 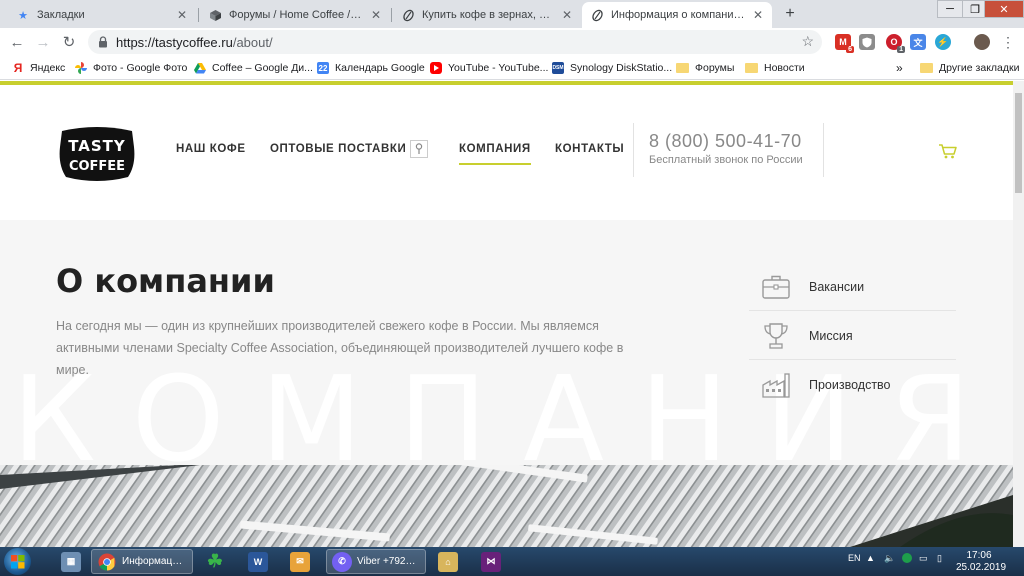 I want to click on nav-contacts: КОНТАКТЫ, so click(x=589, y=149).